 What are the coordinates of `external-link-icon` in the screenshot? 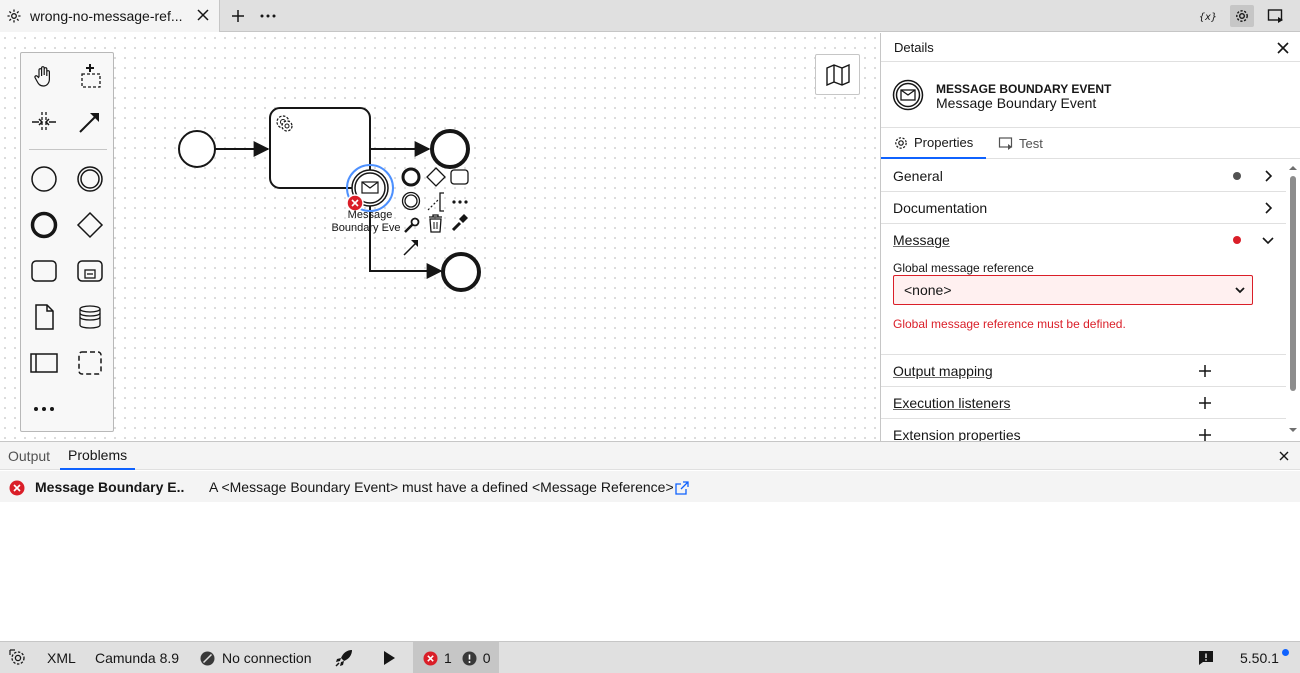 It's located at (682, 488).